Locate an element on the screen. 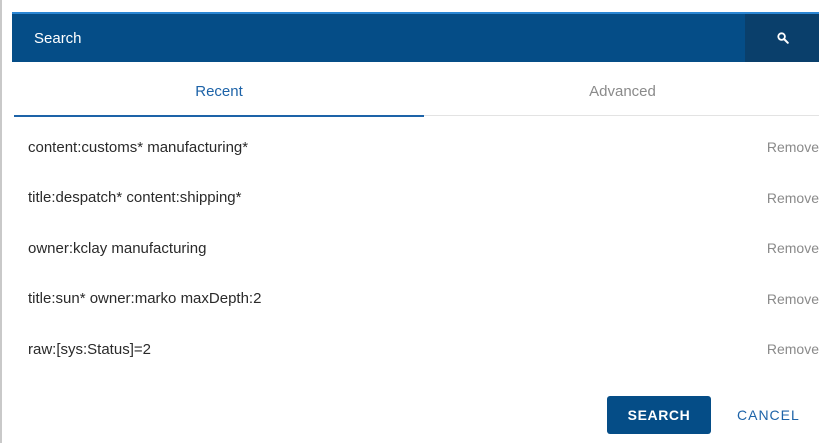  recent-query: title:despatch* content:shipping* is located at coordinates (134, 197).